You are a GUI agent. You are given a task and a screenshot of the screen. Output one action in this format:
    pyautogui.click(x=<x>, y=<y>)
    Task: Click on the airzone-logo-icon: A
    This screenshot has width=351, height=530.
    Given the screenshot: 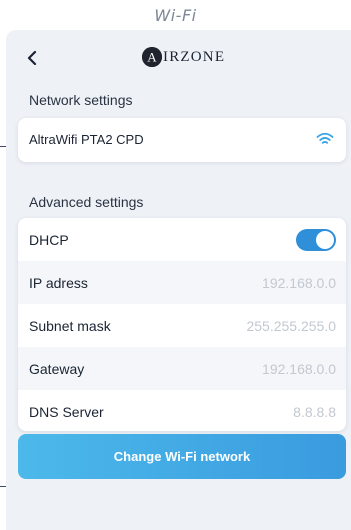 What is the action you would take?
    pyautogui.click(x=152, y=57)
    